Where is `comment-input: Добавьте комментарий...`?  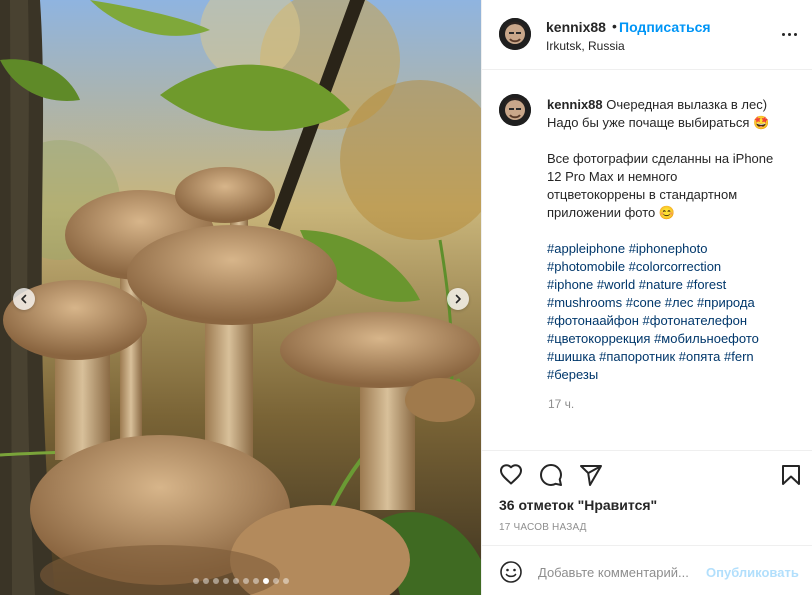 comment-input: Добавьте комментарий... is located at coordinates (613, 572).